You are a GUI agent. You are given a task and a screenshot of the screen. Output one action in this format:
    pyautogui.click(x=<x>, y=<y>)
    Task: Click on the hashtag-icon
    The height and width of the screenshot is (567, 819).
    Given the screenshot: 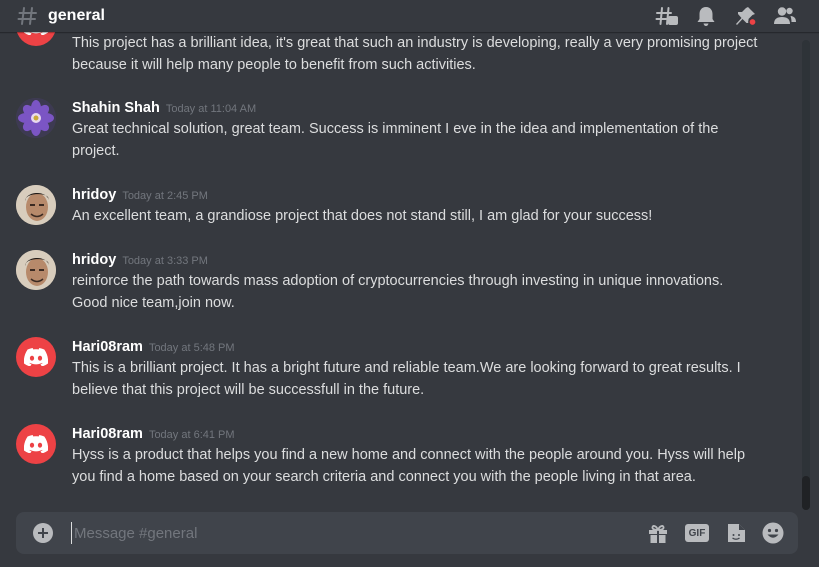 What is the action you would take?
    pyautogui.click(x=27, y=16)
    